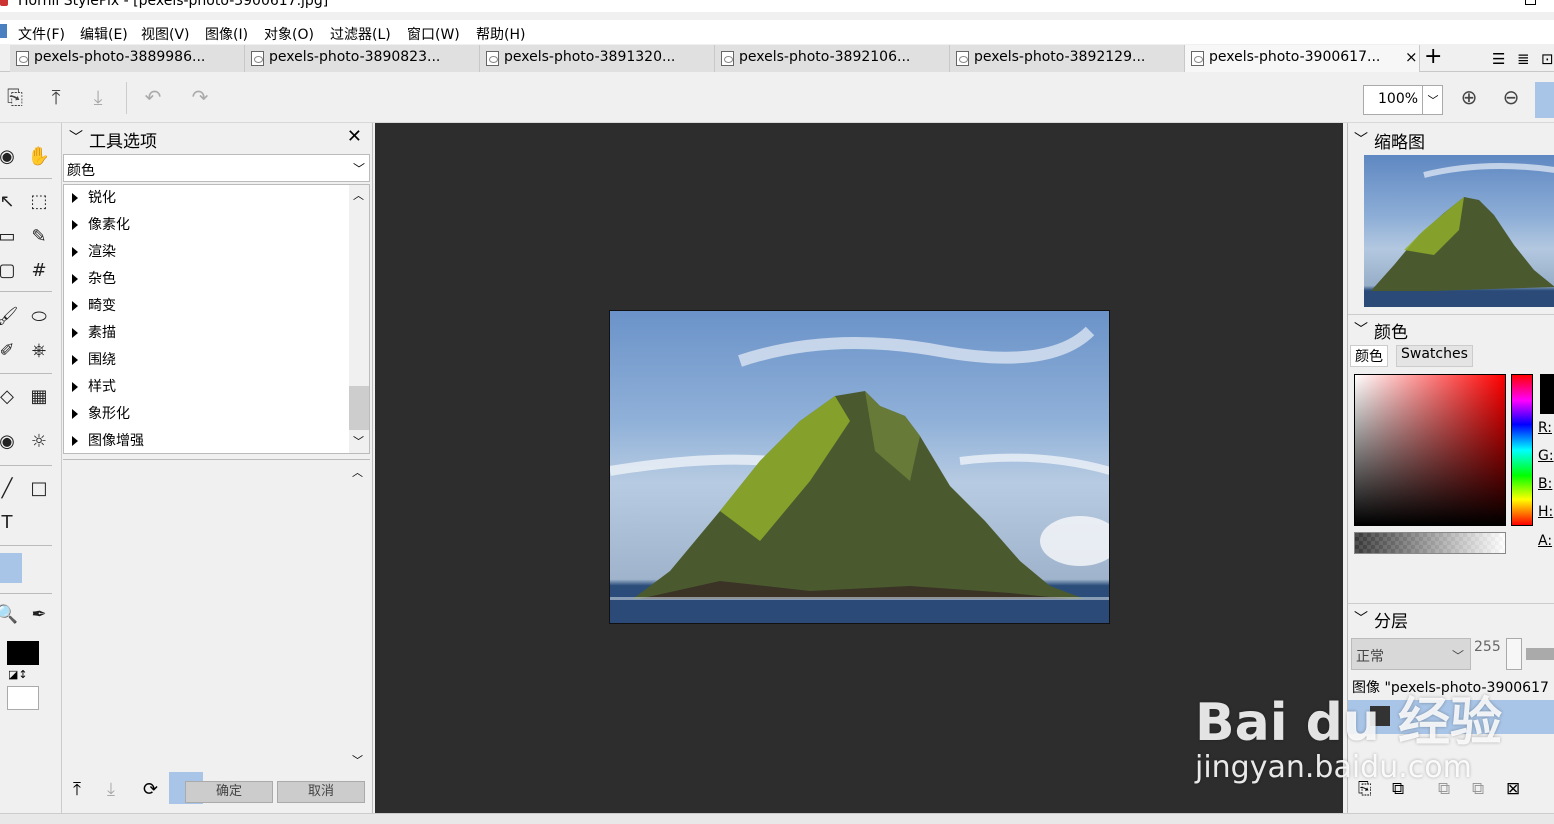  What do you see at coordinates (11, 568) in the screenshot?
I see `color-mixer-icon` at bounding box center [11, 568].